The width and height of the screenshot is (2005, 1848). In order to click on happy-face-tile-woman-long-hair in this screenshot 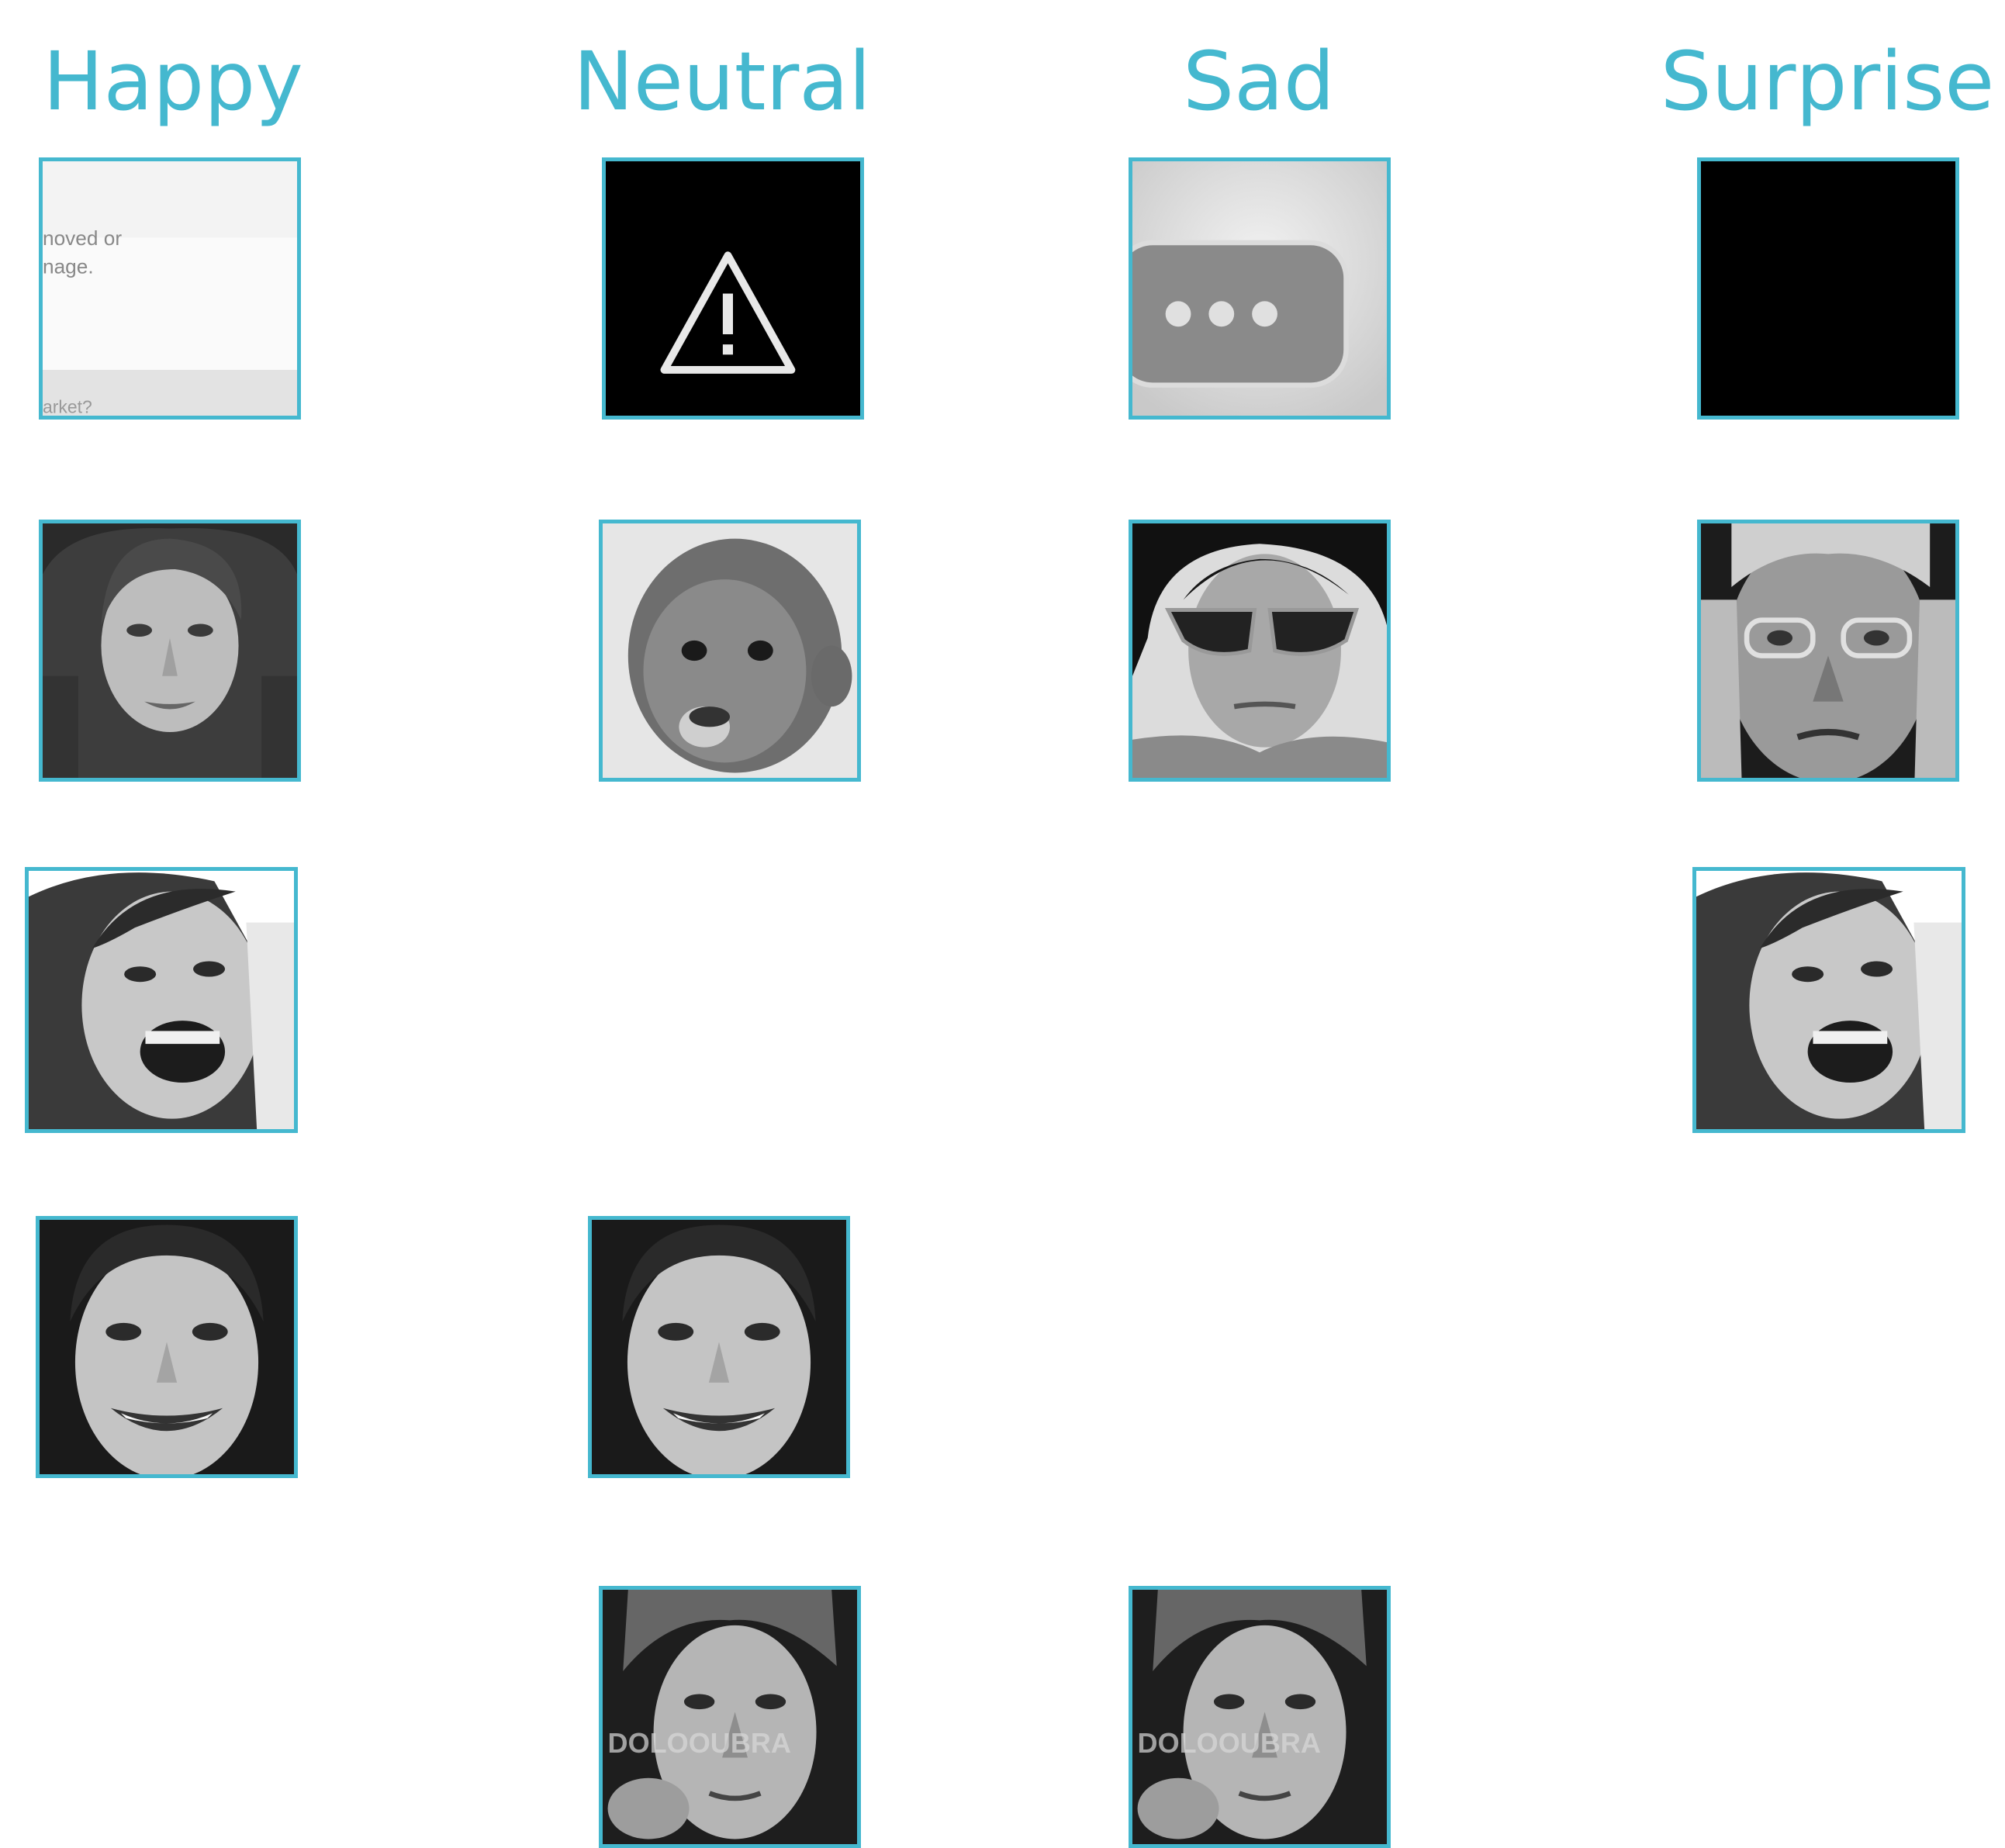, I will do `click(170, 651)`.